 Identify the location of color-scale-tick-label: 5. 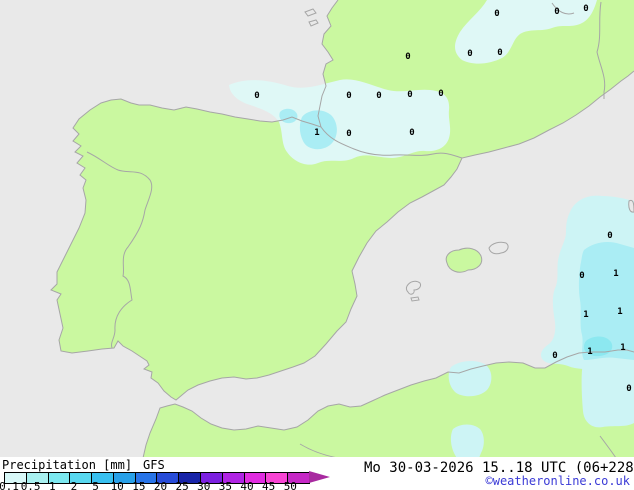
(95, 485).